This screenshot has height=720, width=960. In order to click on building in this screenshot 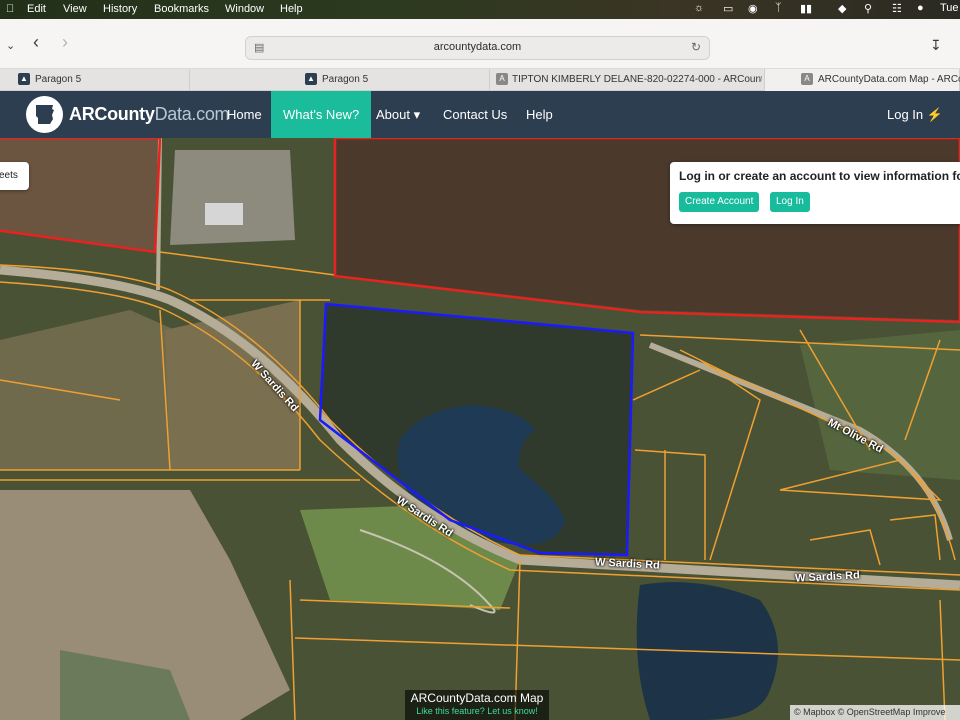, I will do `click(224, 214)`.